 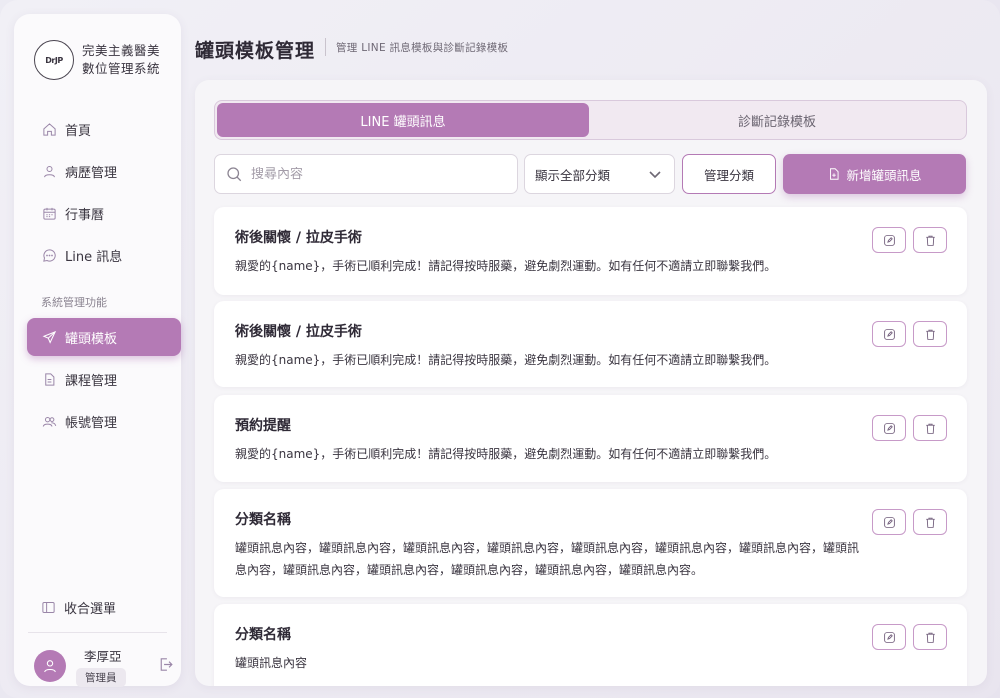 I want to click on chat-icon, so click(x=49, y=255).